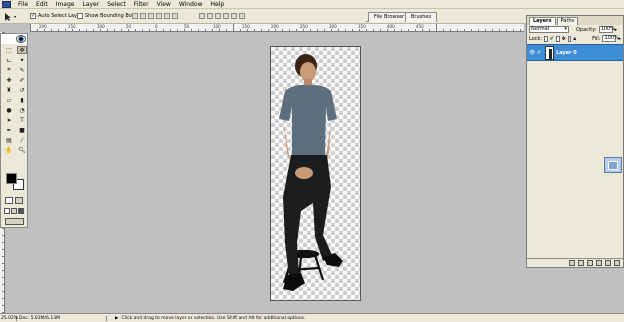 The image size is (624, 322). I want to click on opacity-input: 100%, so click(606, 29).